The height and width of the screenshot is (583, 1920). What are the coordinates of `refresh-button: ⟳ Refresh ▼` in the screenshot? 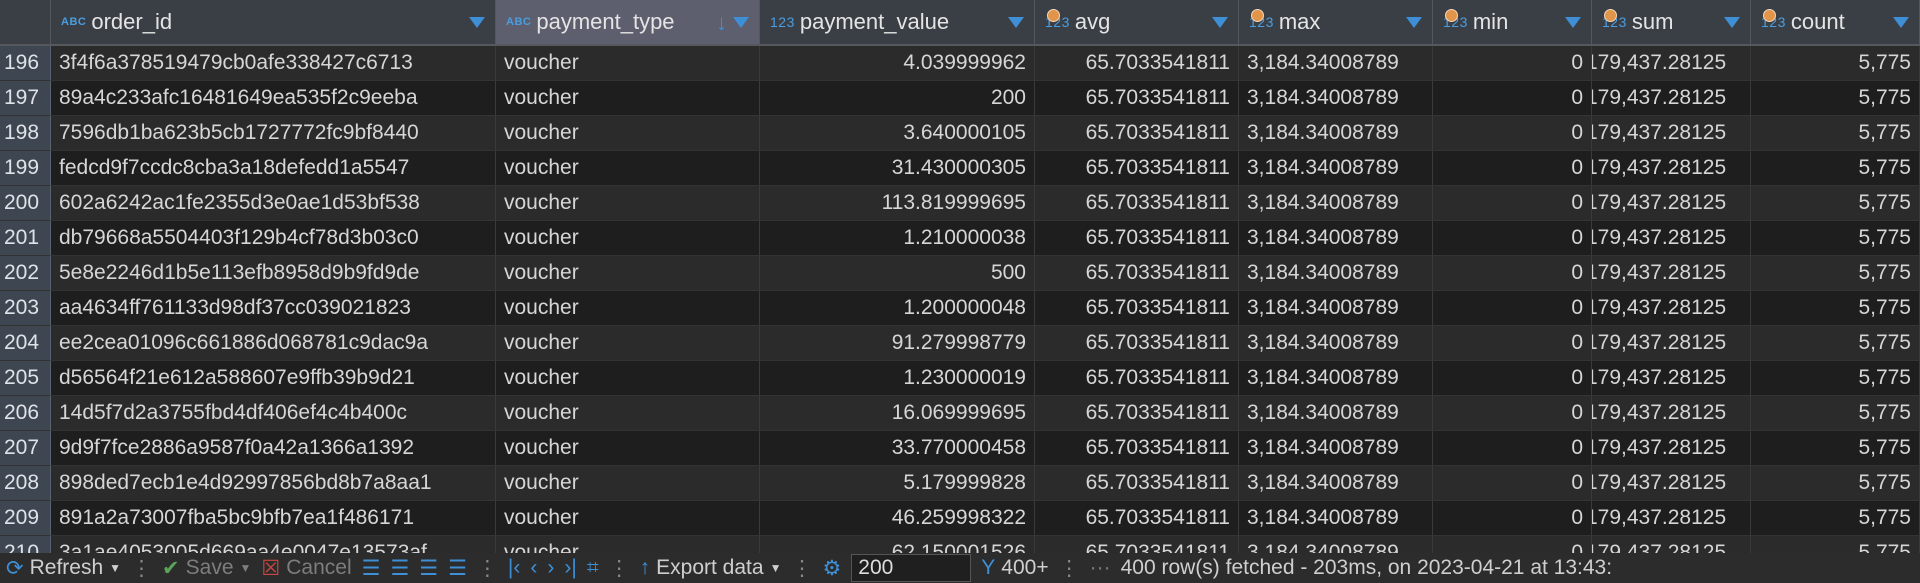 It's located at (63, 568).